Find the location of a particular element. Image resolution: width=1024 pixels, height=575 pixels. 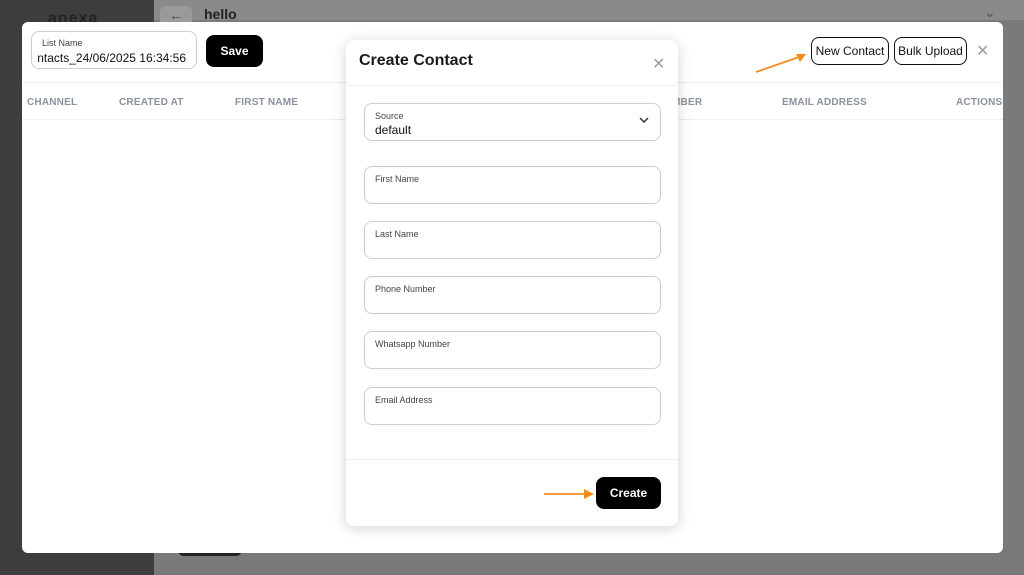

list-name-value: ntacts_24/06/2025 16:34:56 is located at coordinates (111, 58).